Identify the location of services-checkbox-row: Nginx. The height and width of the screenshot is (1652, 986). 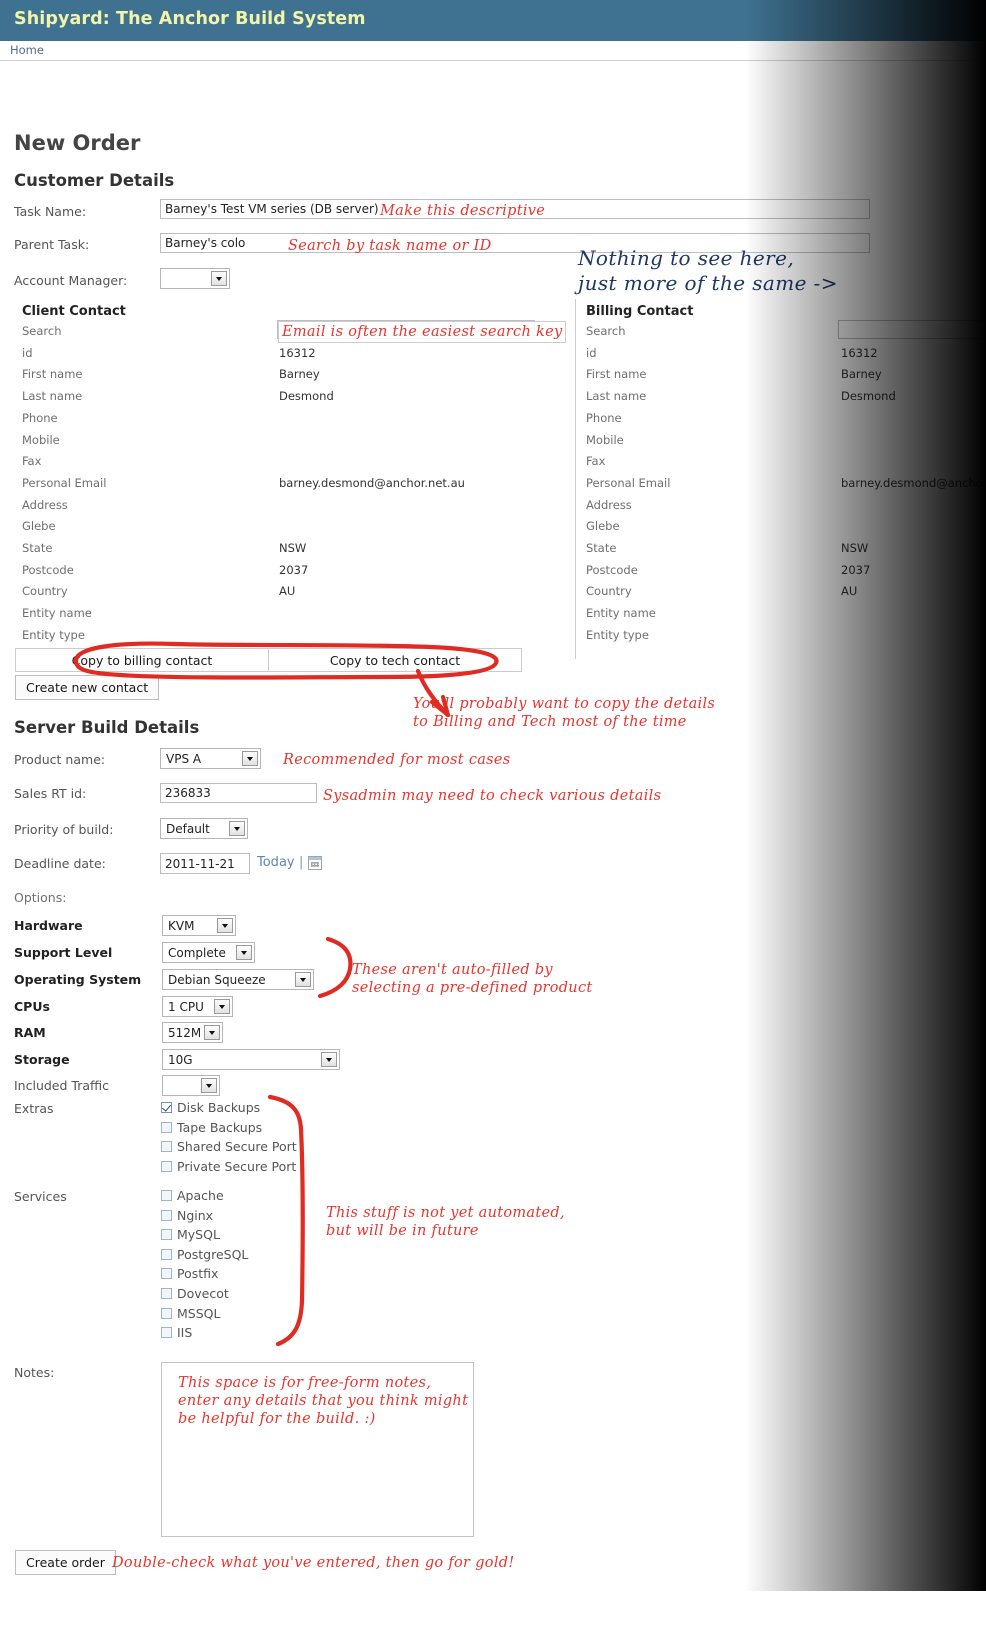
(187, 1215).